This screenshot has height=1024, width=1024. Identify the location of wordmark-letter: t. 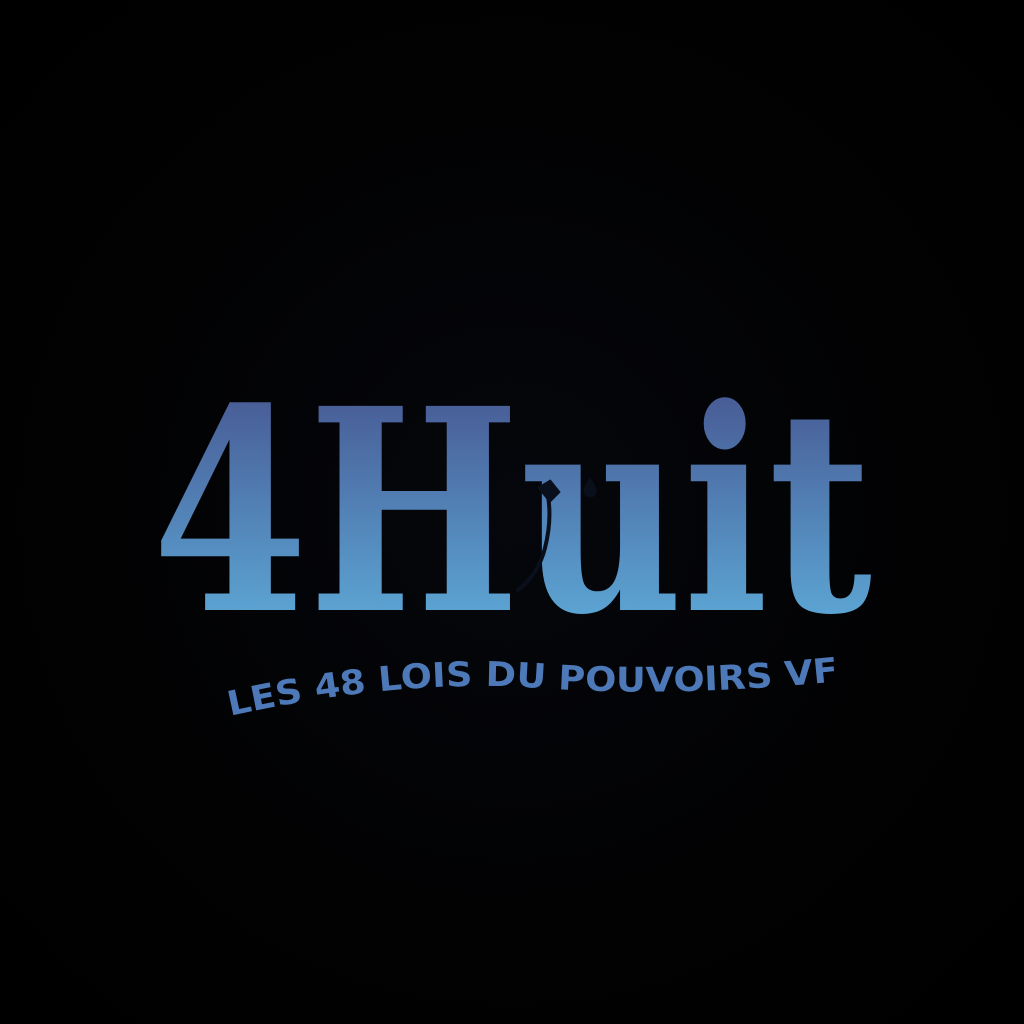
(820, 512).